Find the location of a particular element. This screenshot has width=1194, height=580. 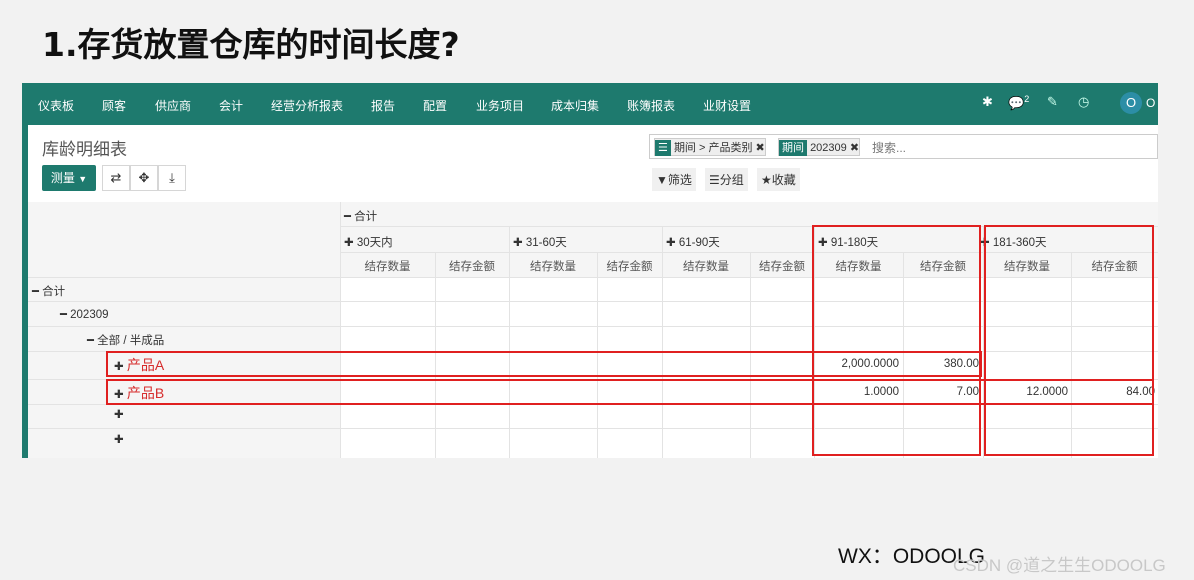

star-icon: ★ is located at coordinates (766, 180).